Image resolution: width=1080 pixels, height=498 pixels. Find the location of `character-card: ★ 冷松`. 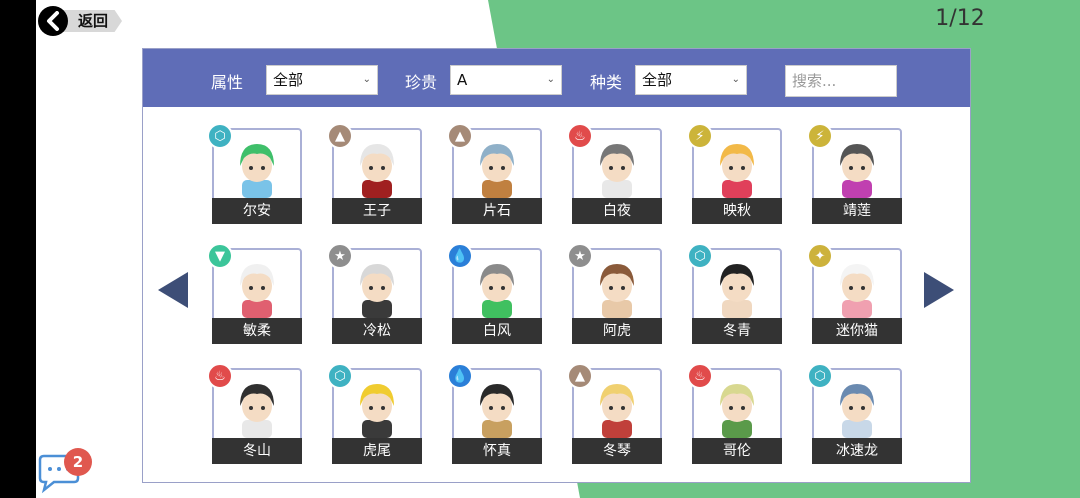

character-card: ★ 冷松 is located at coordinates (374, 293).